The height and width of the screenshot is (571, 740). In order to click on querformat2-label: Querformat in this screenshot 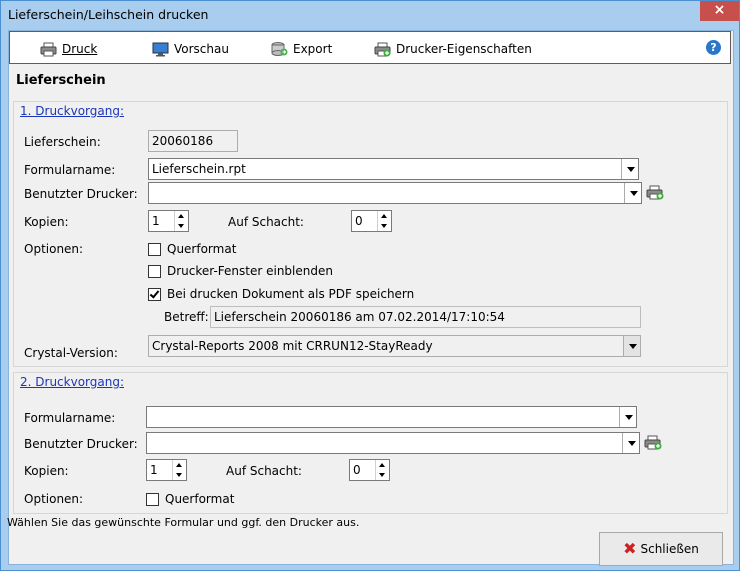, I will do `click(200, 499)`.